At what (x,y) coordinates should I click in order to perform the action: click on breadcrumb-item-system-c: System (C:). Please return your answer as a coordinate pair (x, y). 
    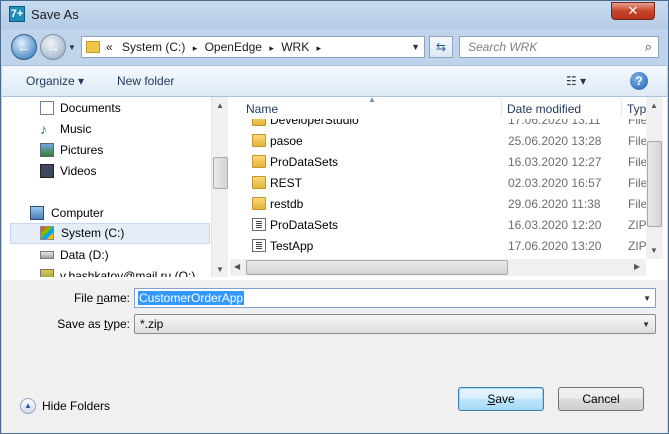
    Looking at the image, I should click on (153, 47).